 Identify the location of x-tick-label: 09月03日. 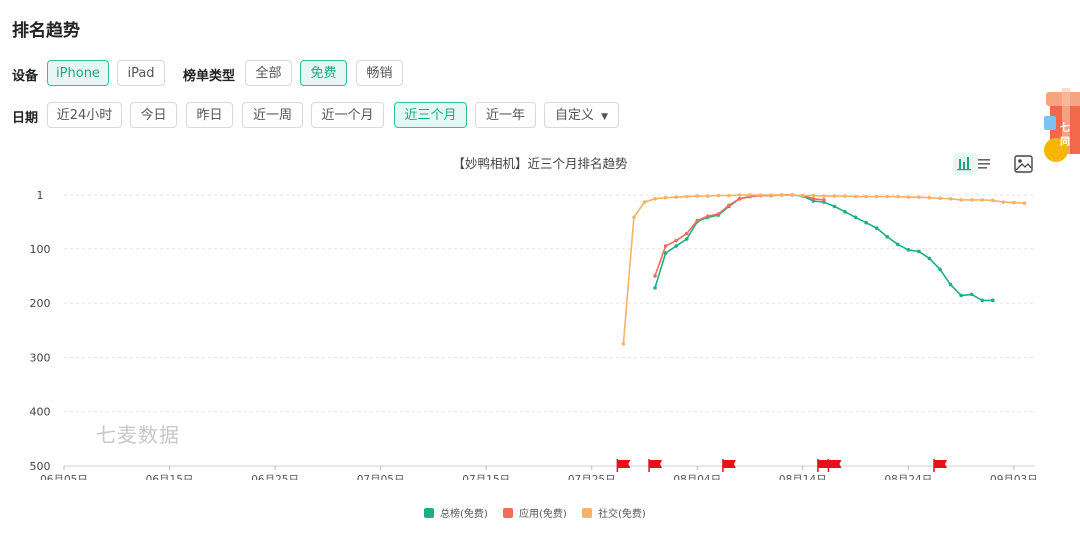
(1014, 477).